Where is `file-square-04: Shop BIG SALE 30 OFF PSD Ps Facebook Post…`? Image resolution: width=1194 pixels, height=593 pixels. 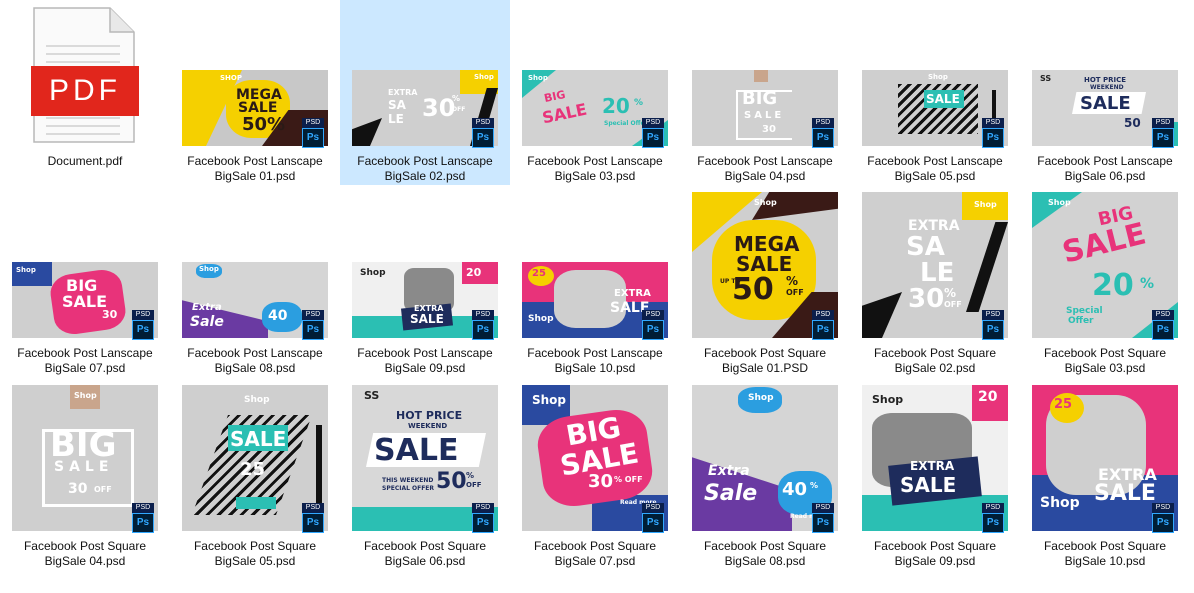 file-square-04: Shop BIG SALE 30 OFF PSD Ps Facebook Post… is located at coordinates (85, 477).